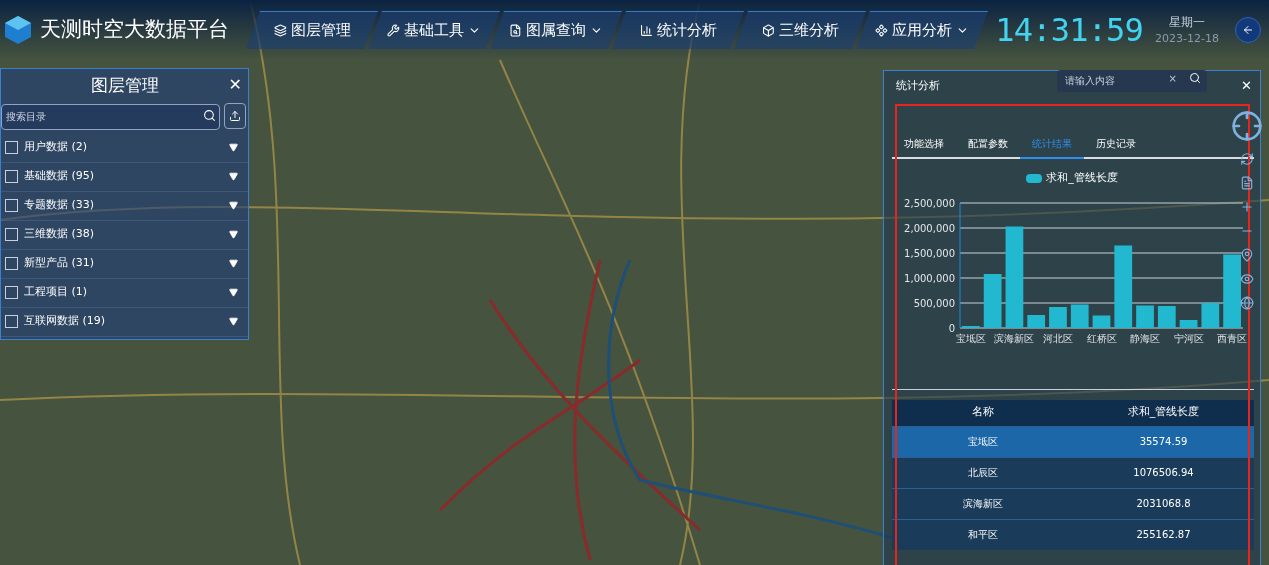  I want to click on table-row: 和平区 255162.87, so click(1073, 534).